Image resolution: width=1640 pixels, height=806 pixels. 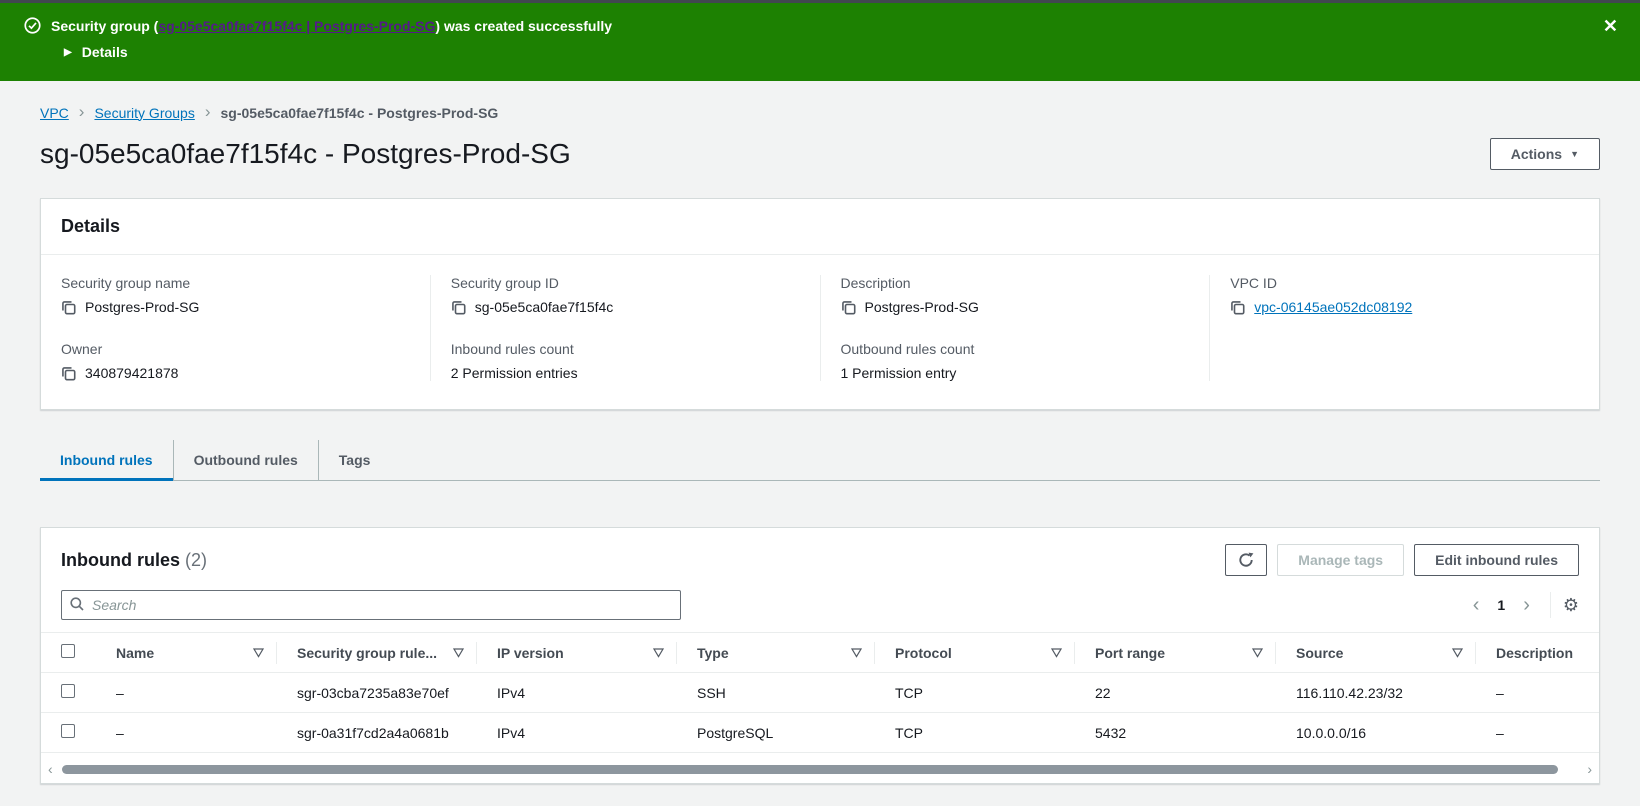 What do you see at coordinates (144, 113) in the screenshot?
I see `breadcrumb-security-groups-link: Security Groups` at bounding box center [144, 113].